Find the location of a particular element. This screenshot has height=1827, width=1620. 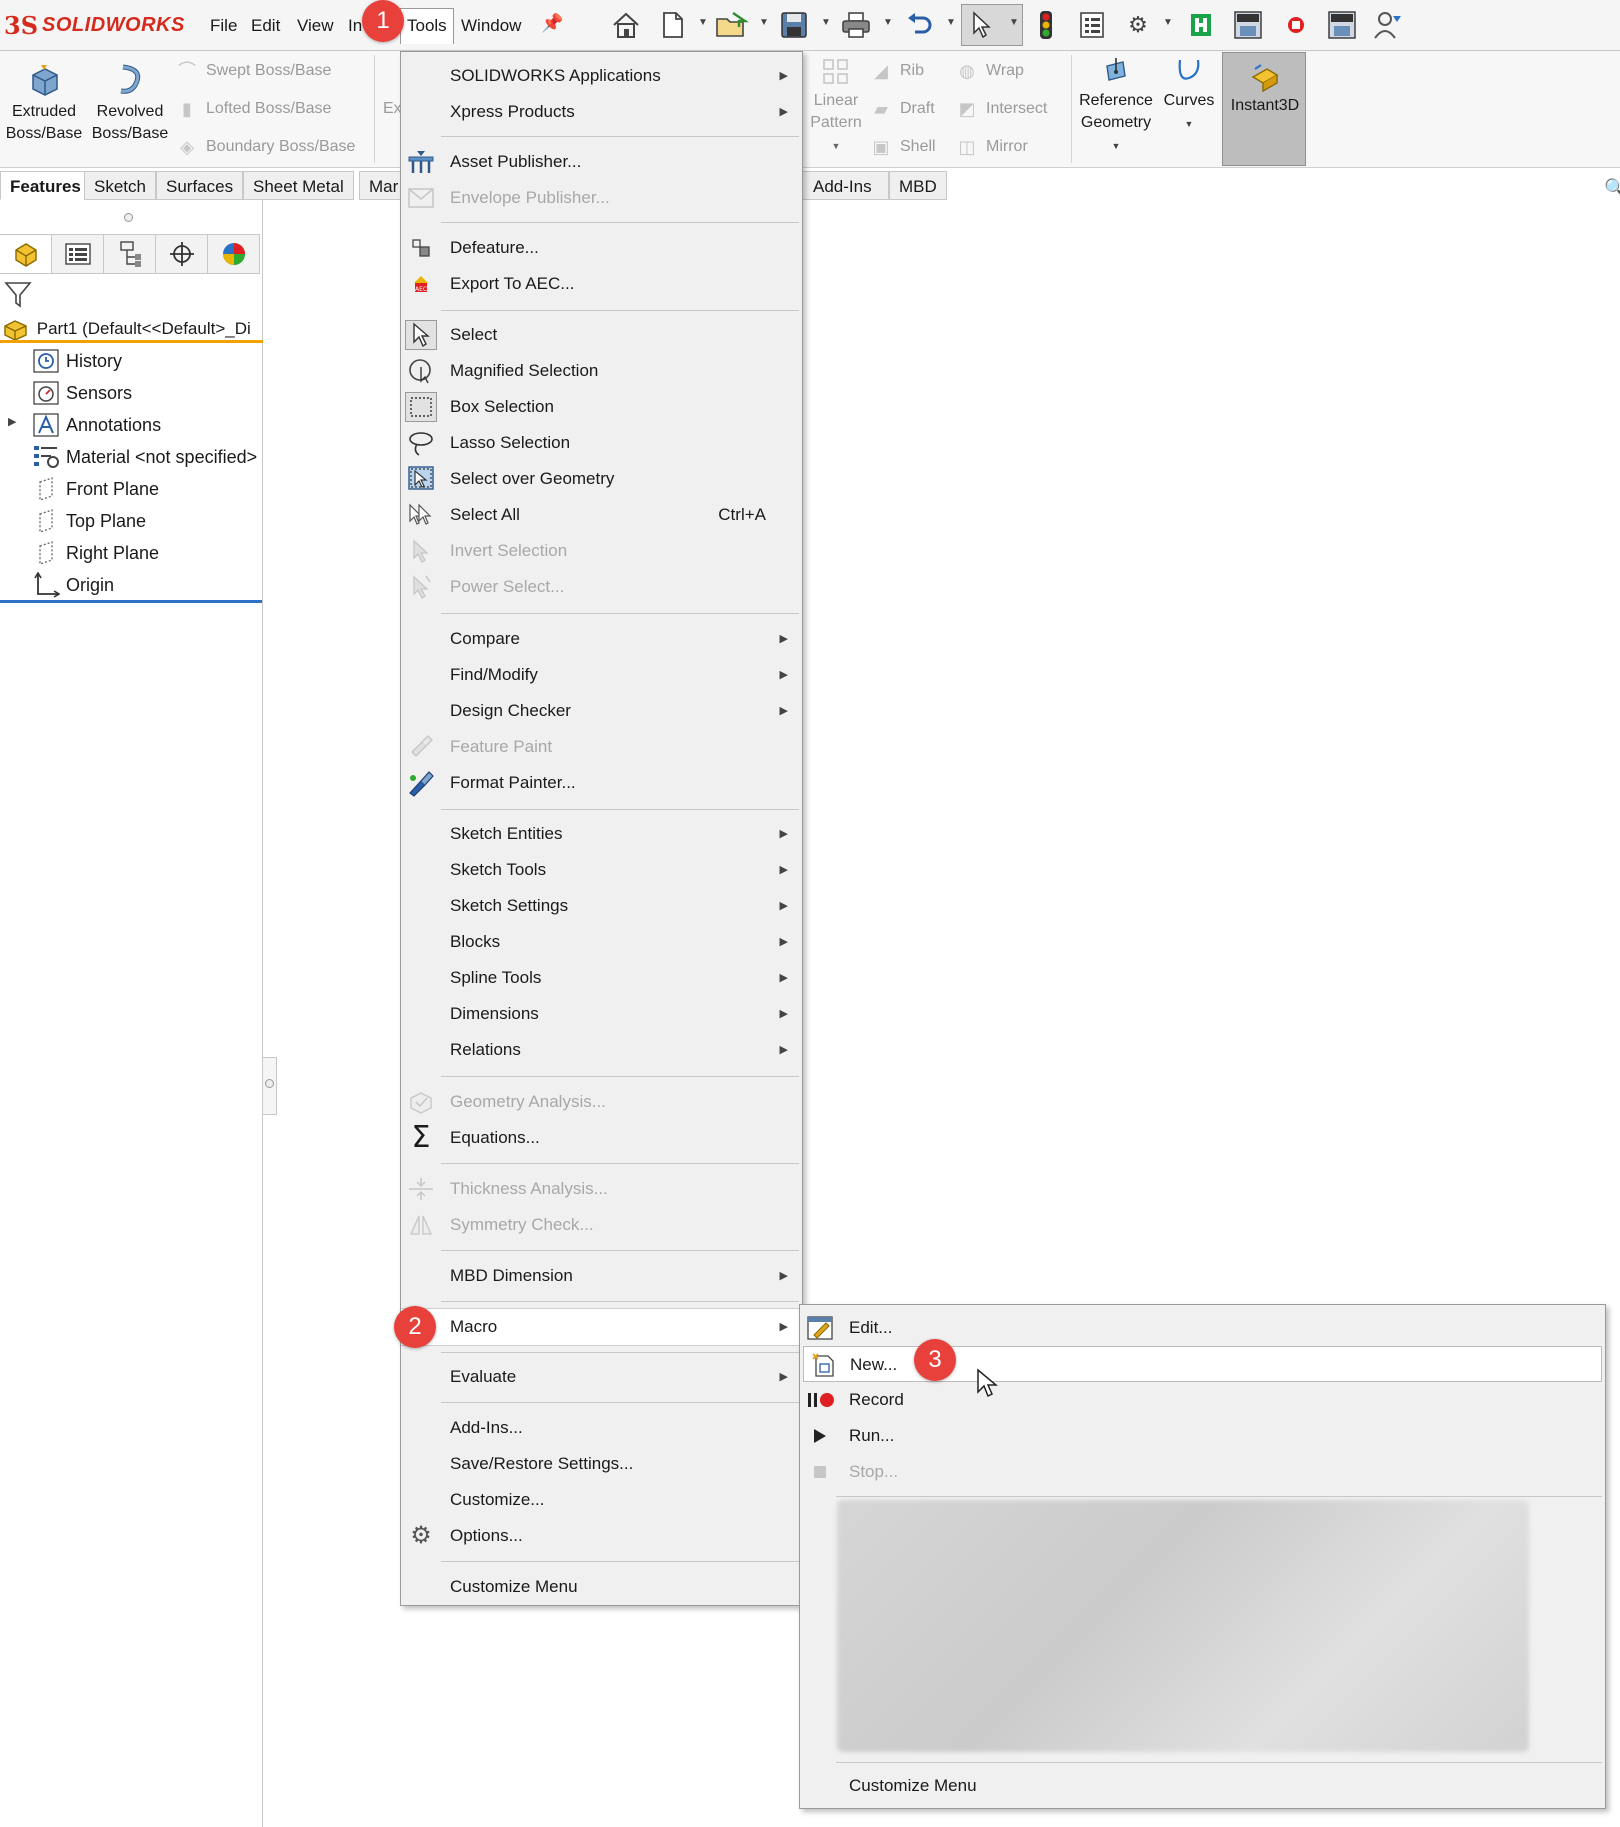

filter-icon is located at coordinates (18, 296).